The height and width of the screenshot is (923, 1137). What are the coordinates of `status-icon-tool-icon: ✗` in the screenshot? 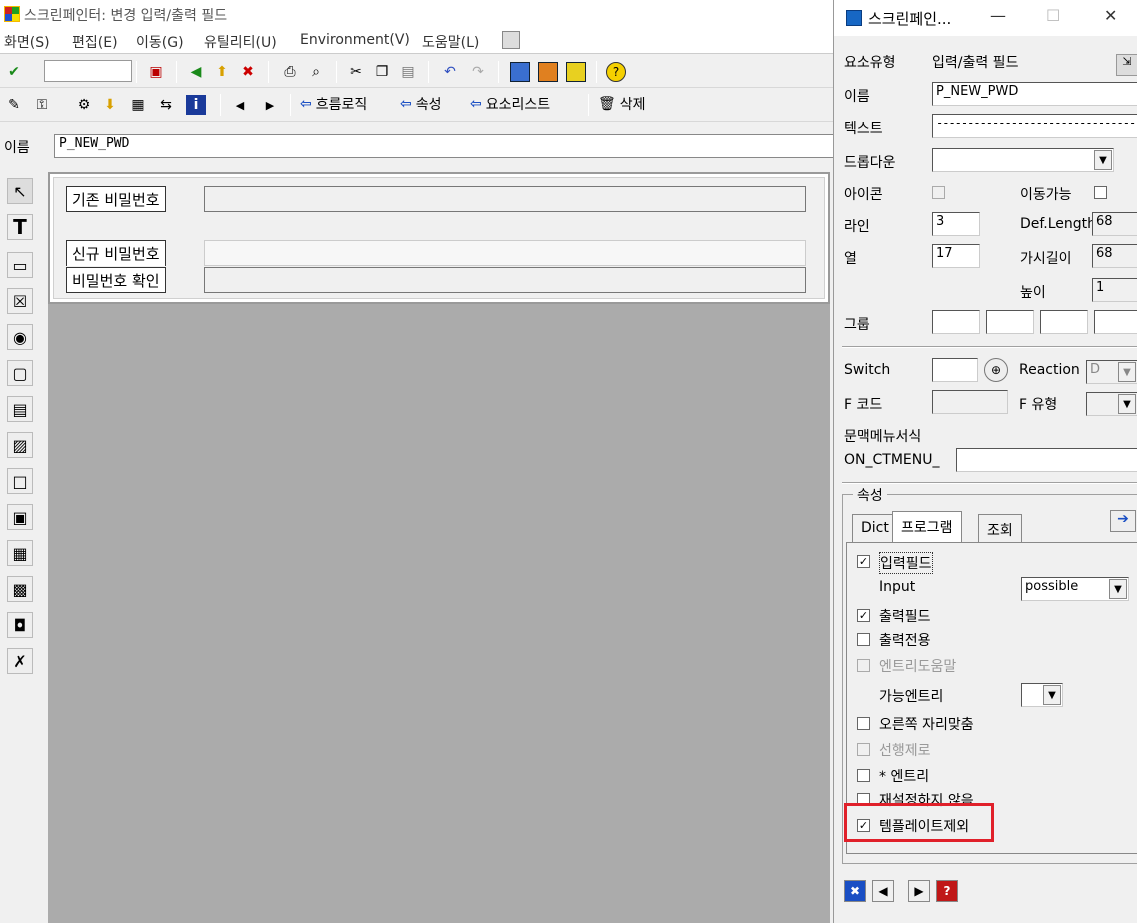 It's located at (20, 661).